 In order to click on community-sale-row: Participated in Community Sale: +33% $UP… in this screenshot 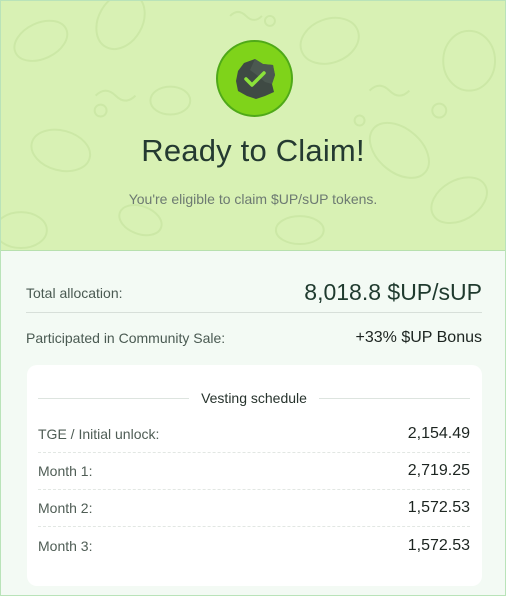, I will do `click(254, 338)`.